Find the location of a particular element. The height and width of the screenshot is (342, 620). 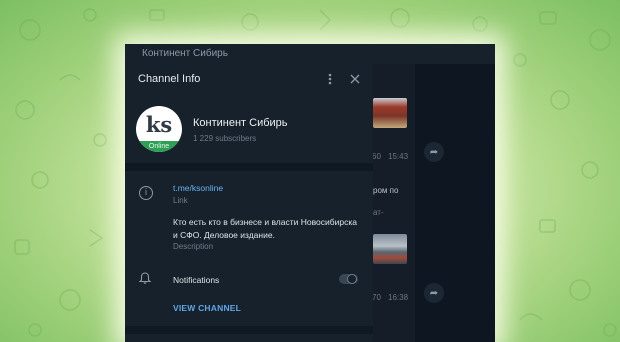

message-views: 70 is located at coordinates (376, 297).